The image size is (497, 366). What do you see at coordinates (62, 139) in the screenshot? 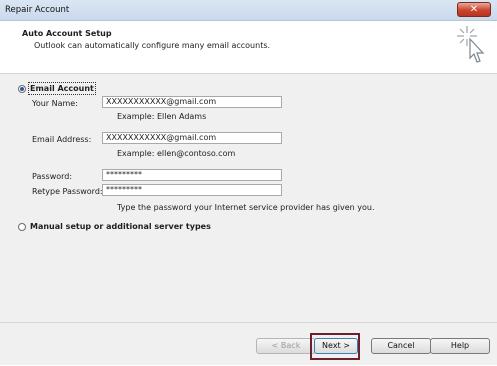
I see `email-address-label: Email Address:` at bounding box center [62, 139].